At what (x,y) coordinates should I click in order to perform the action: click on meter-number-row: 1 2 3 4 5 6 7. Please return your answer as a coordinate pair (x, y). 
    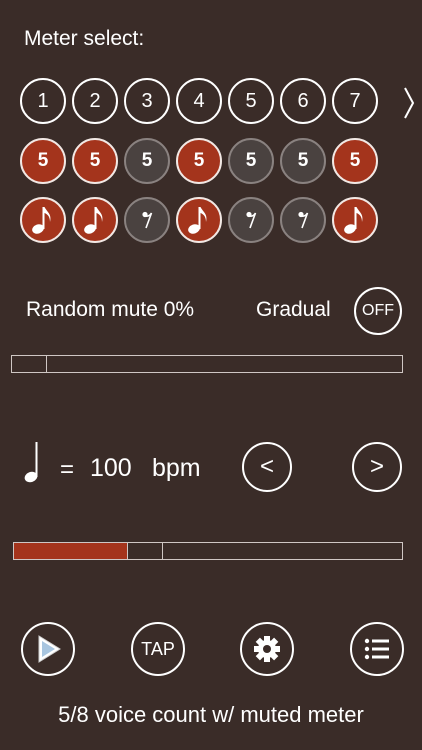
    Looking at the image, I should click on (199, 101).